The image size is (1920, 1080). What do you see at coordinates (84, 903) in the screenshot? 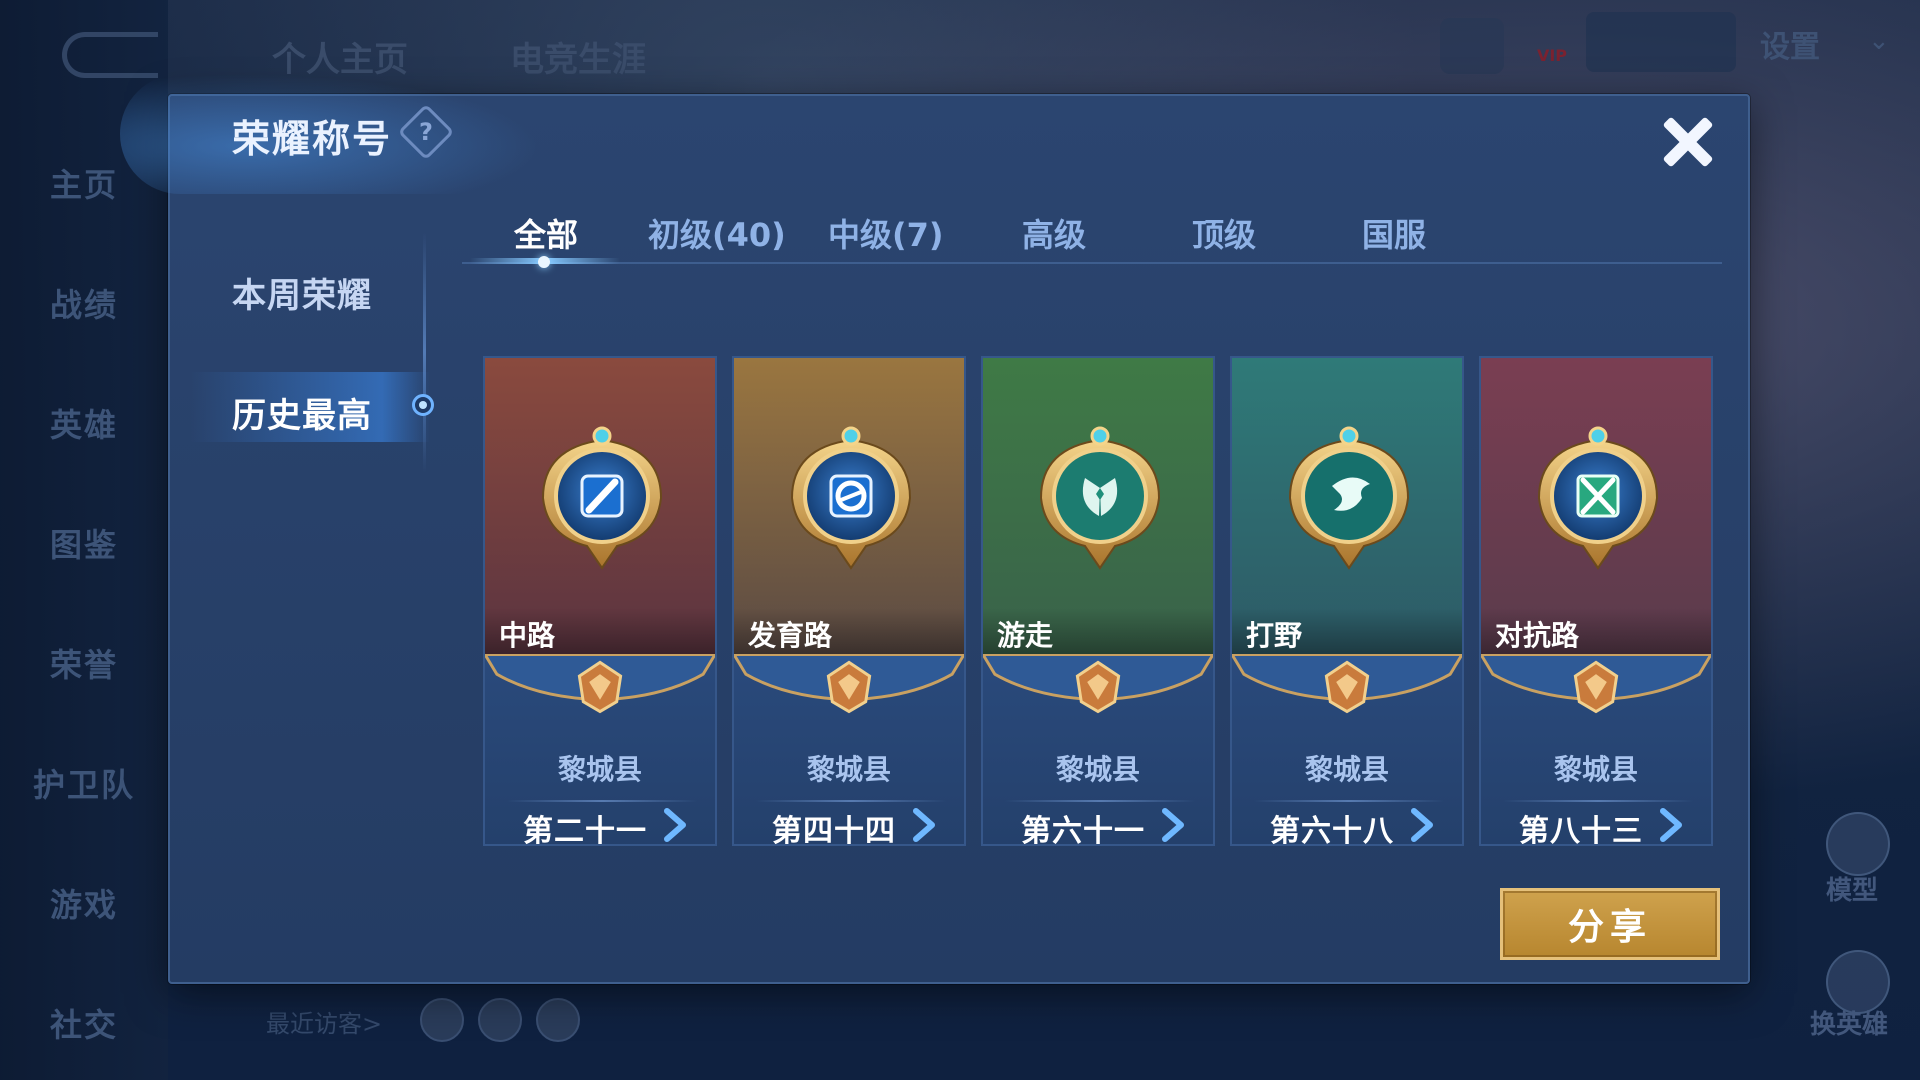
I see `nav-games: 游戏` at bounding box center [84, 903].